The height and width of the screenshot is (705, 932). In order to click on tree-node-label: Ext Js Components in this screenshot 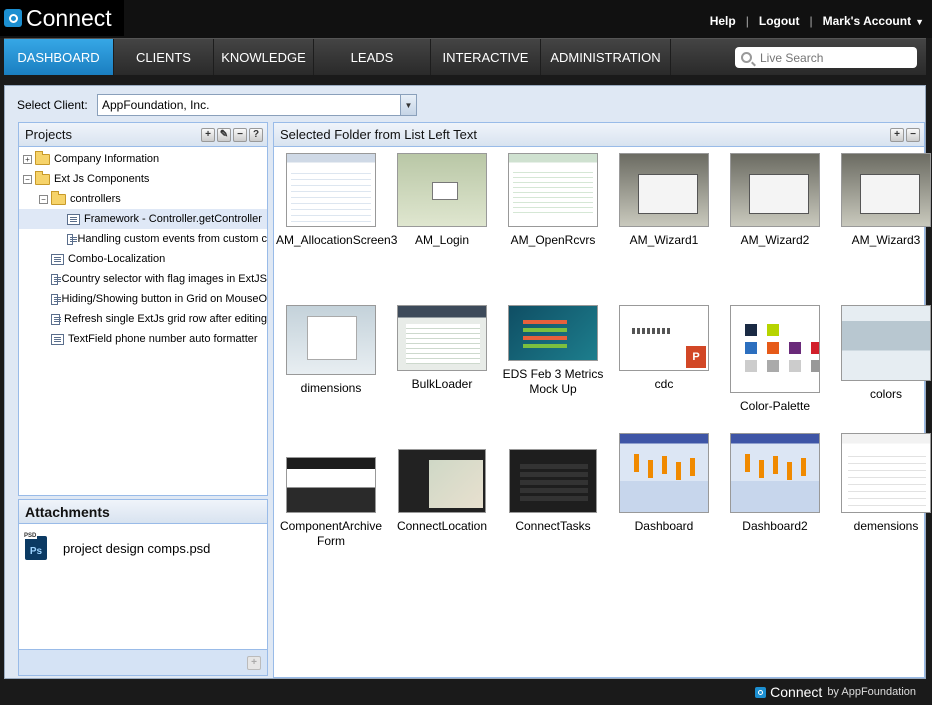, I will do `click(102, 179)`.